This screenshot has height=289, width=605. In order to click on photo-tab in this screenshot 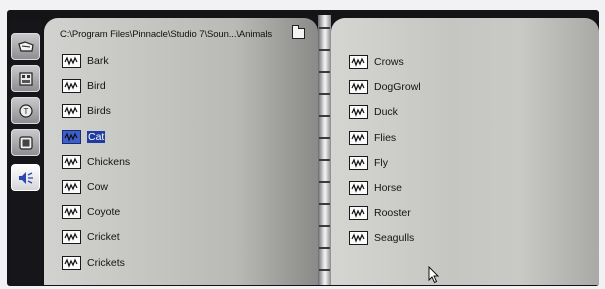, I will do `click(25, 142)`.